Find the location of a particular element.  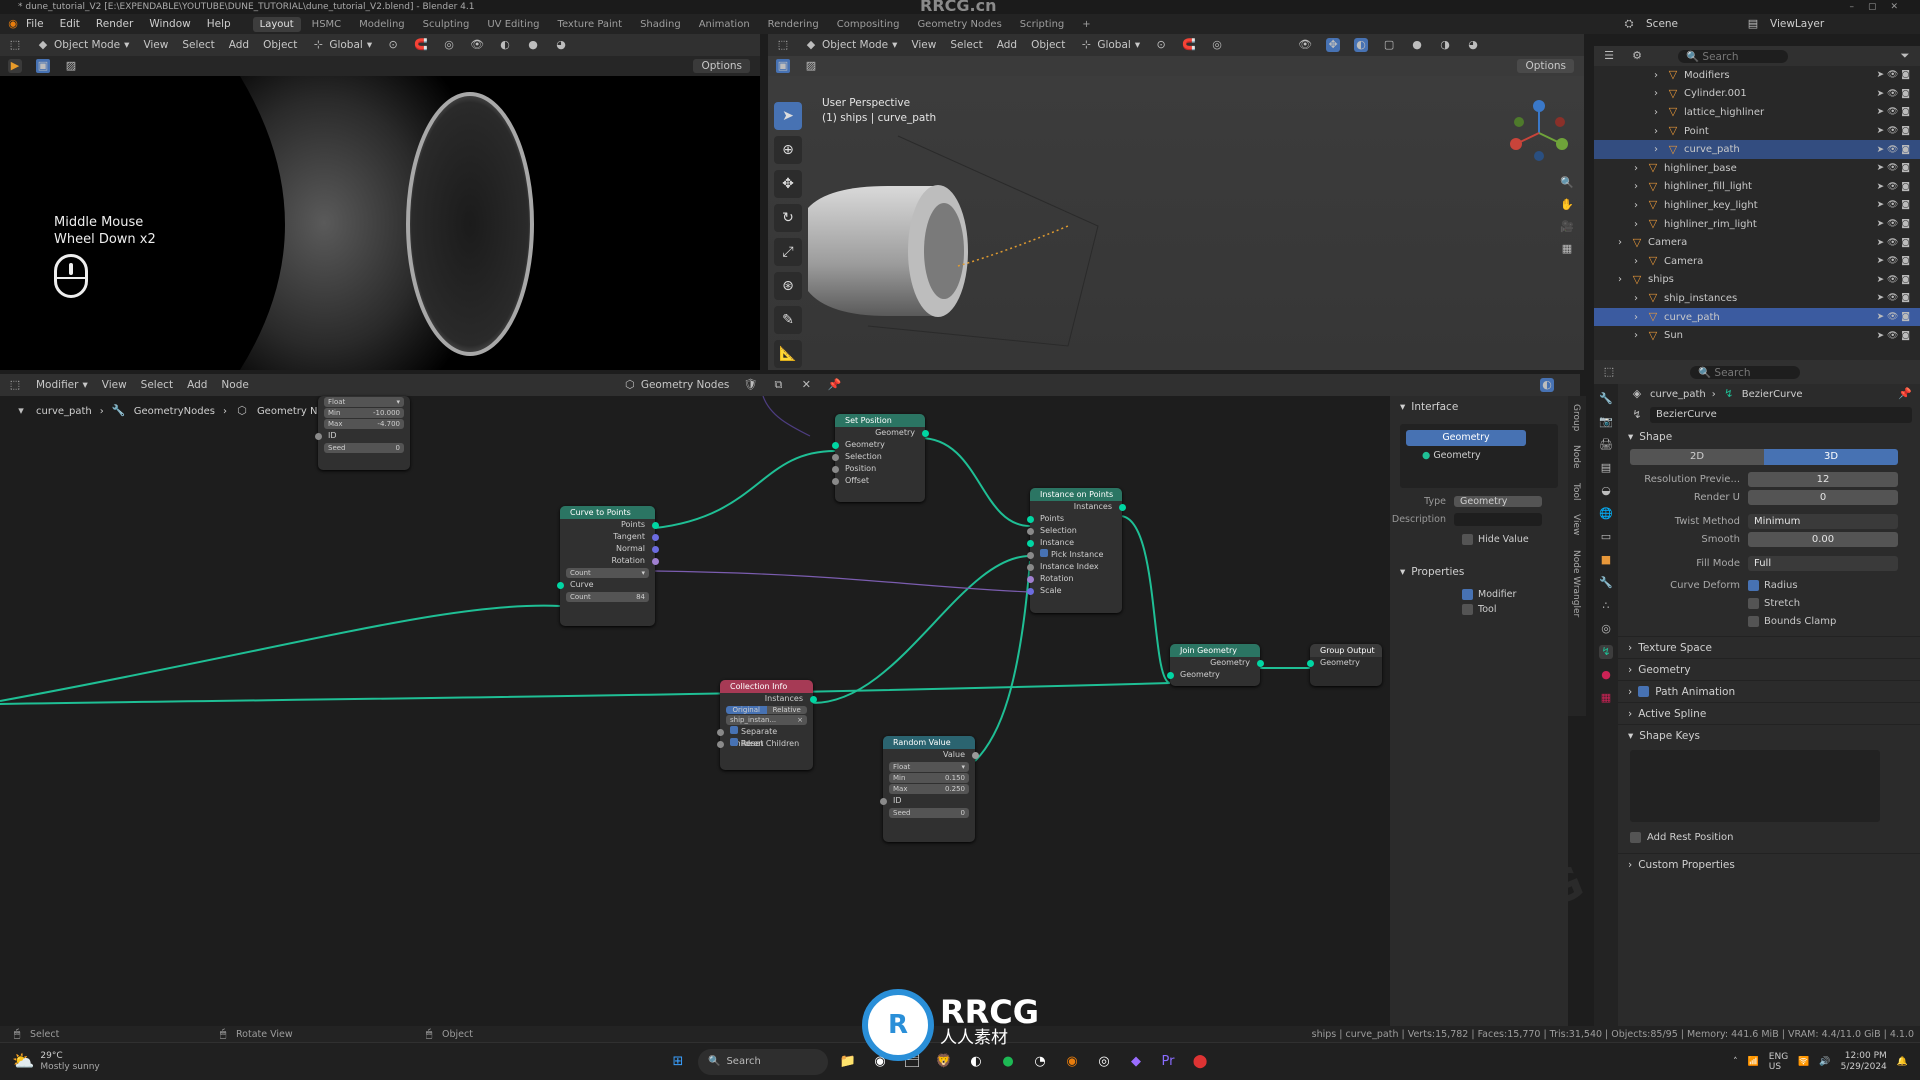

outliner-row: › ▽ highliner_rim_light ➤ 👁 ◙ is located at coordinates (1757, 224).